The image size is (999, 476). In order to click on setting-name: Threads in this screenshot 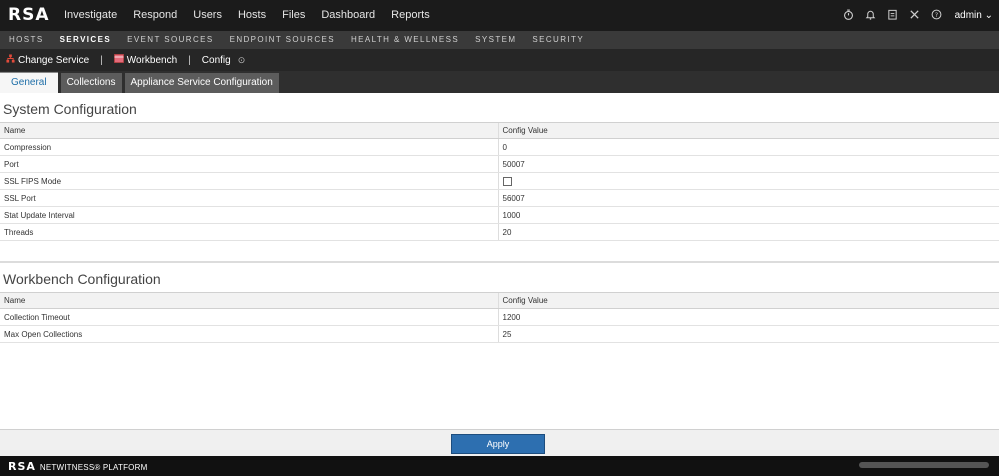, I will do `click(249, 232)`.